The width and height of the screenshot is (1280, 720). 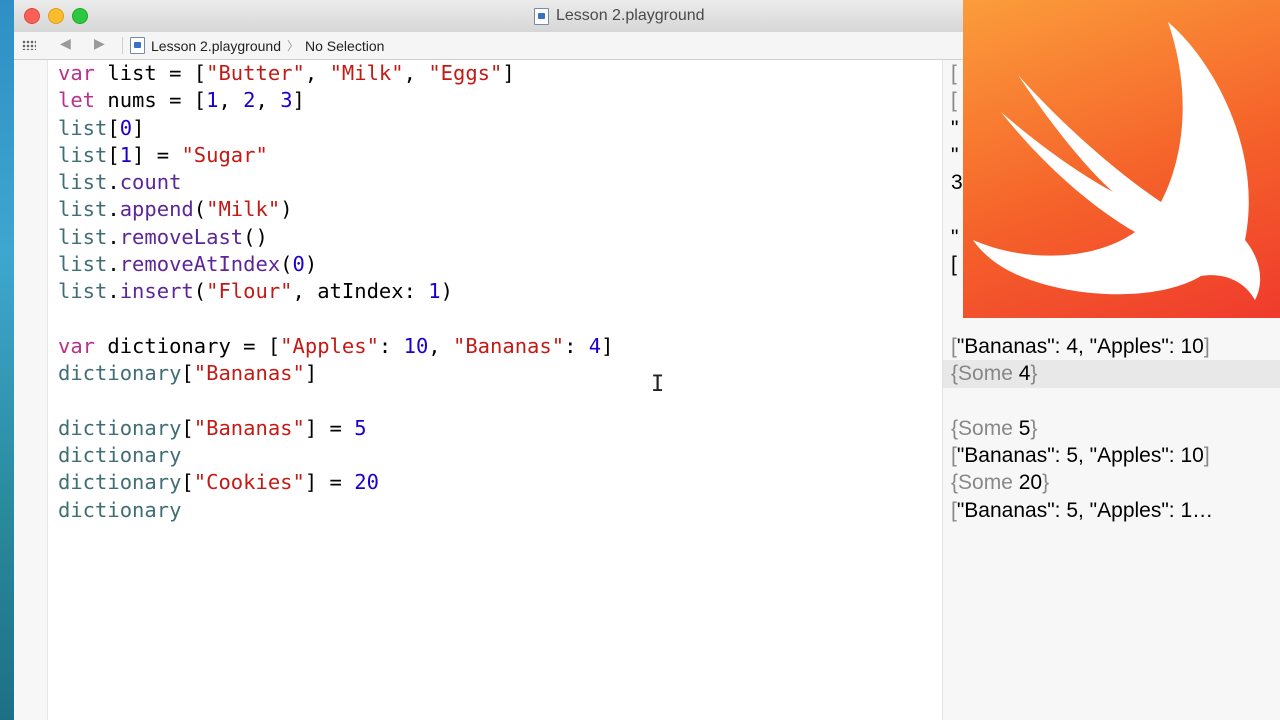 What do you see at coordinates (200, 264) in the screenshot?
I see `code-token: removeAtIndex` at bounding box center [200, 264].